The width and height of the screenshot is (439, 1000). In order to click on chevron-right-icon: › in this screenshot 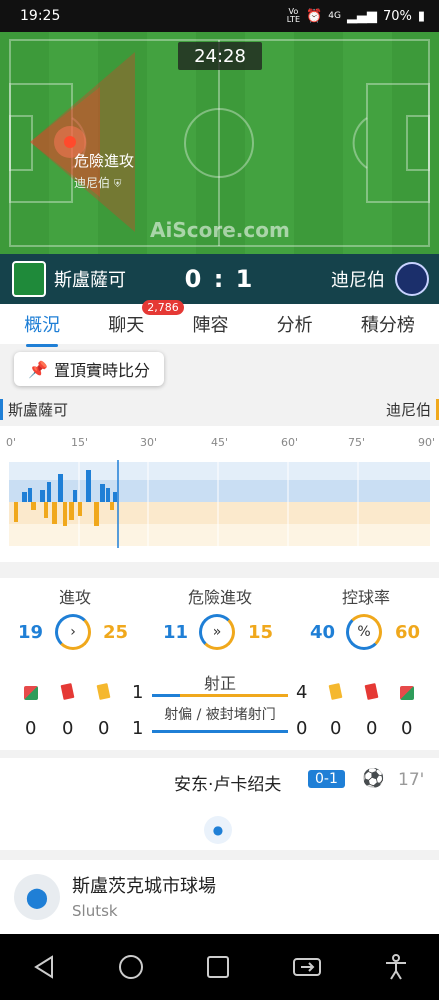, I will do `click(73, 632)`.